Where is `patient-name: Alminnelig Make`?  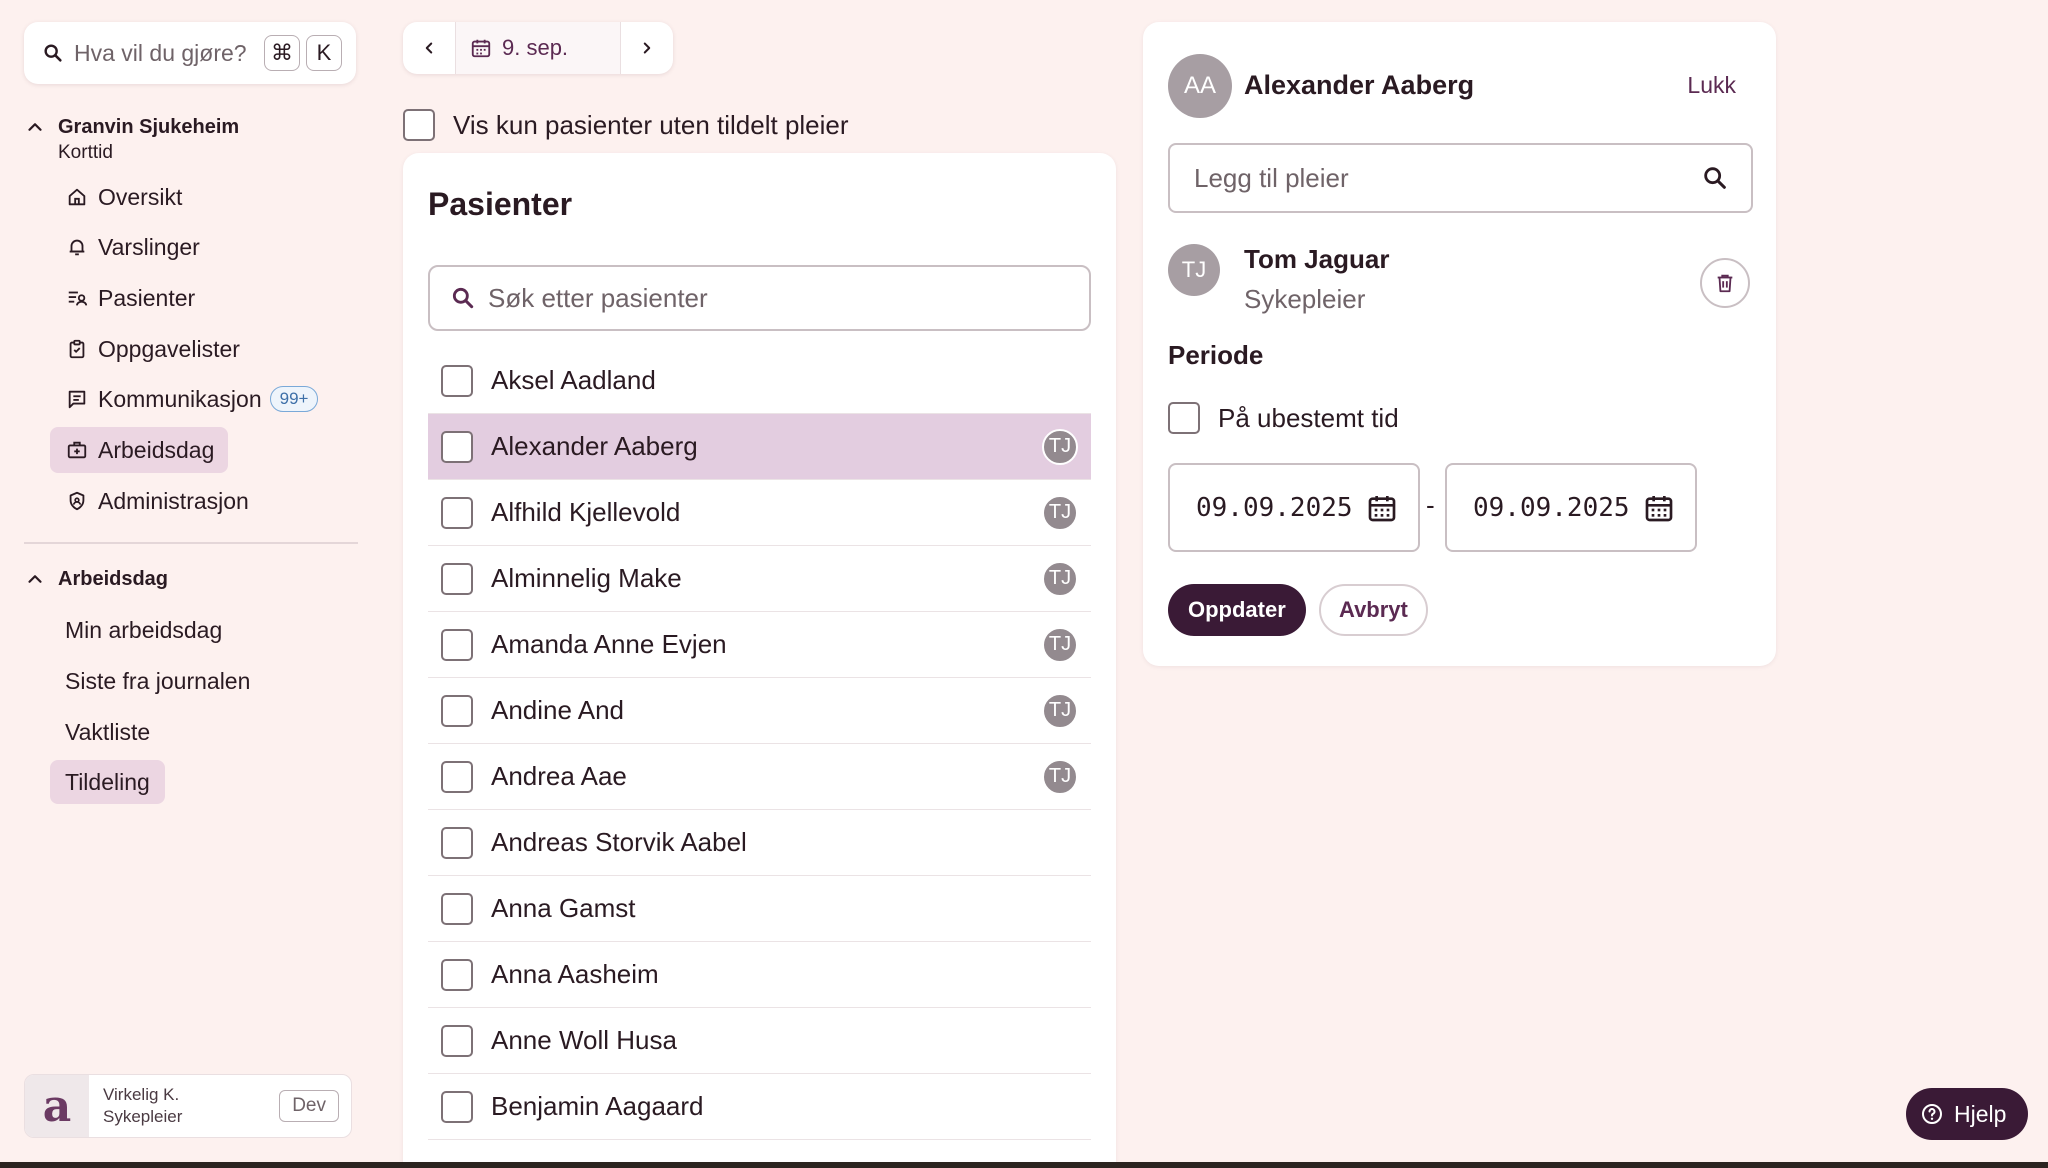 patient-name: Alminnelig Make is located at coordinates (586, 578).